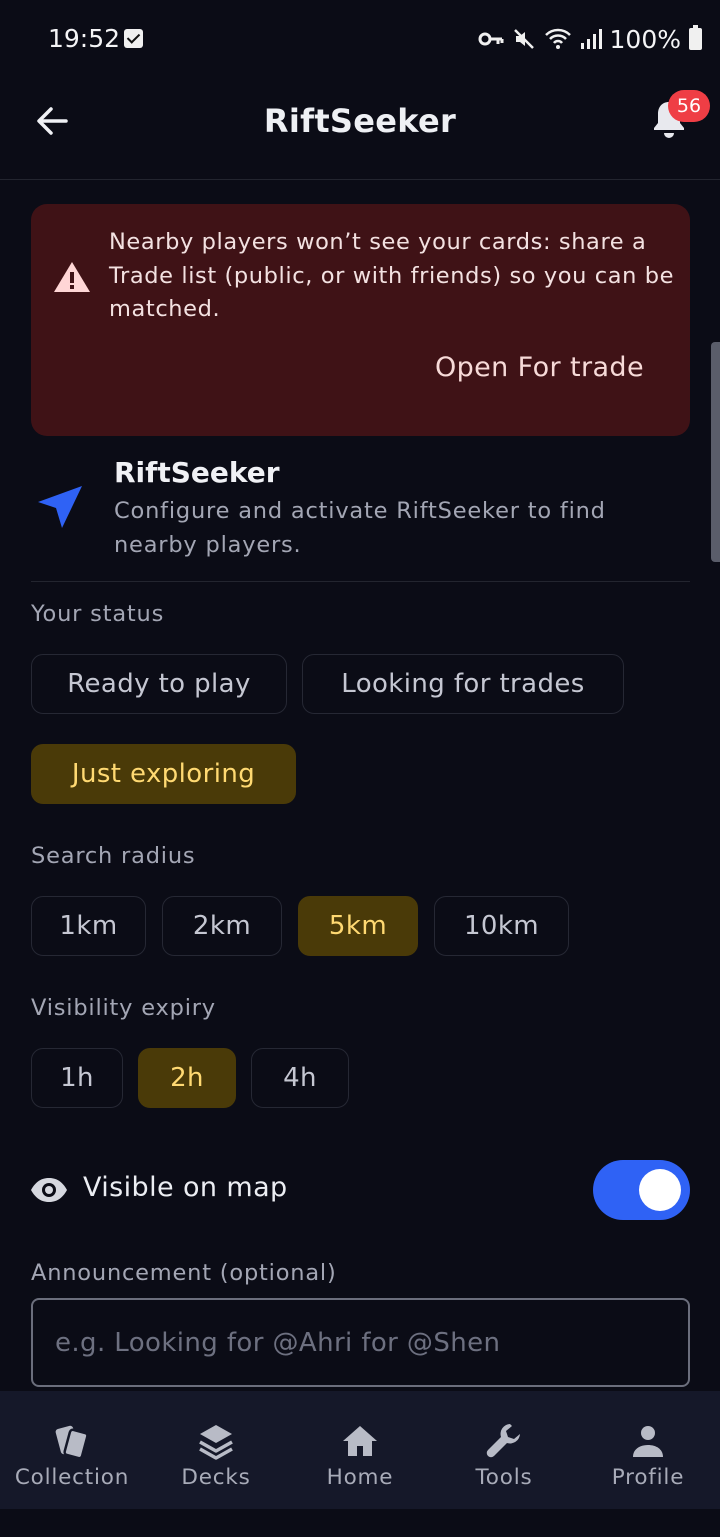  What do you see at coordinates (77, 1078) in the screenshot?
I see `expiry-chip-1h: 1h` at bounding box center [77, 1078].